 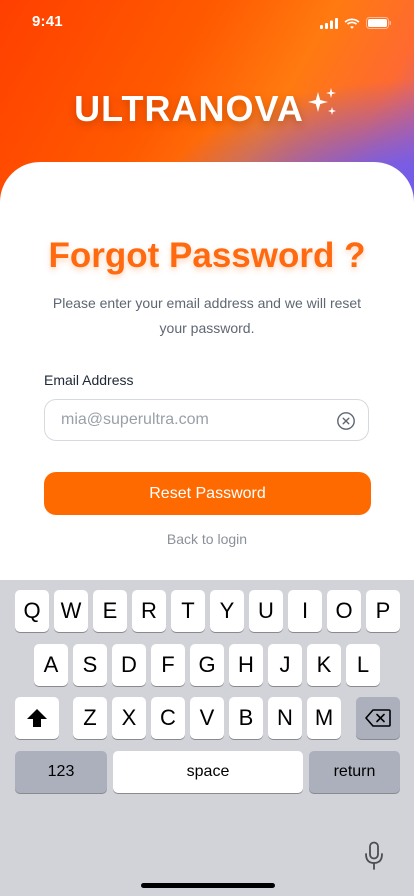 I want to click on space-key: space, so click(x=208, y=772).